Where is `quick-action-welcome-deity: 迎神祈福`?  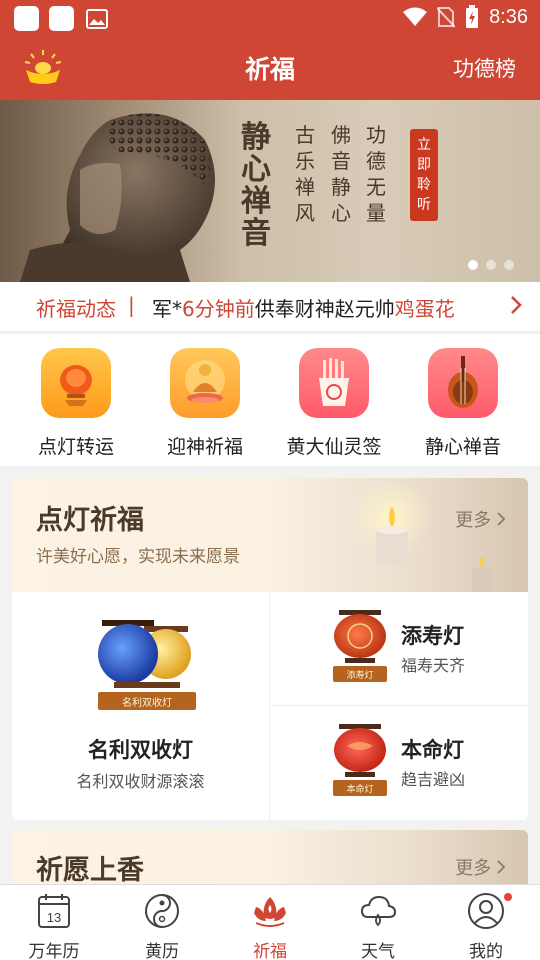 quick-action-welcome-deity: 迎神祈福 is located at coordinates (205, 403).